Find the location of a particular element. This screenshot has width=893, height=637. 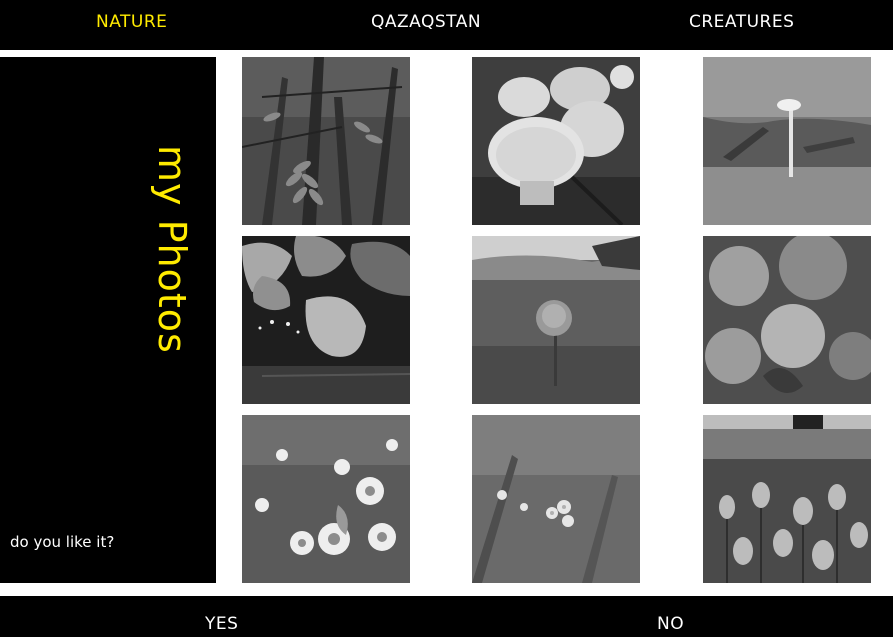

tulip-field-image is located at coordinates (787, 499).